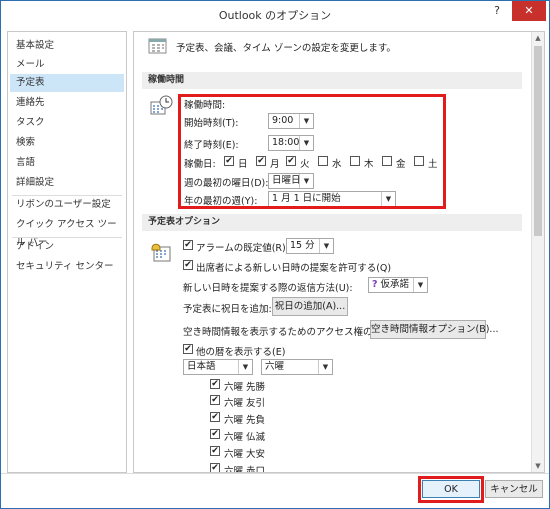 The width and height of the screenshot is (550, 509). I want to click on propose-time-label: 出席者による新しい日時の提案を許可する(Q), so click(294, 268).